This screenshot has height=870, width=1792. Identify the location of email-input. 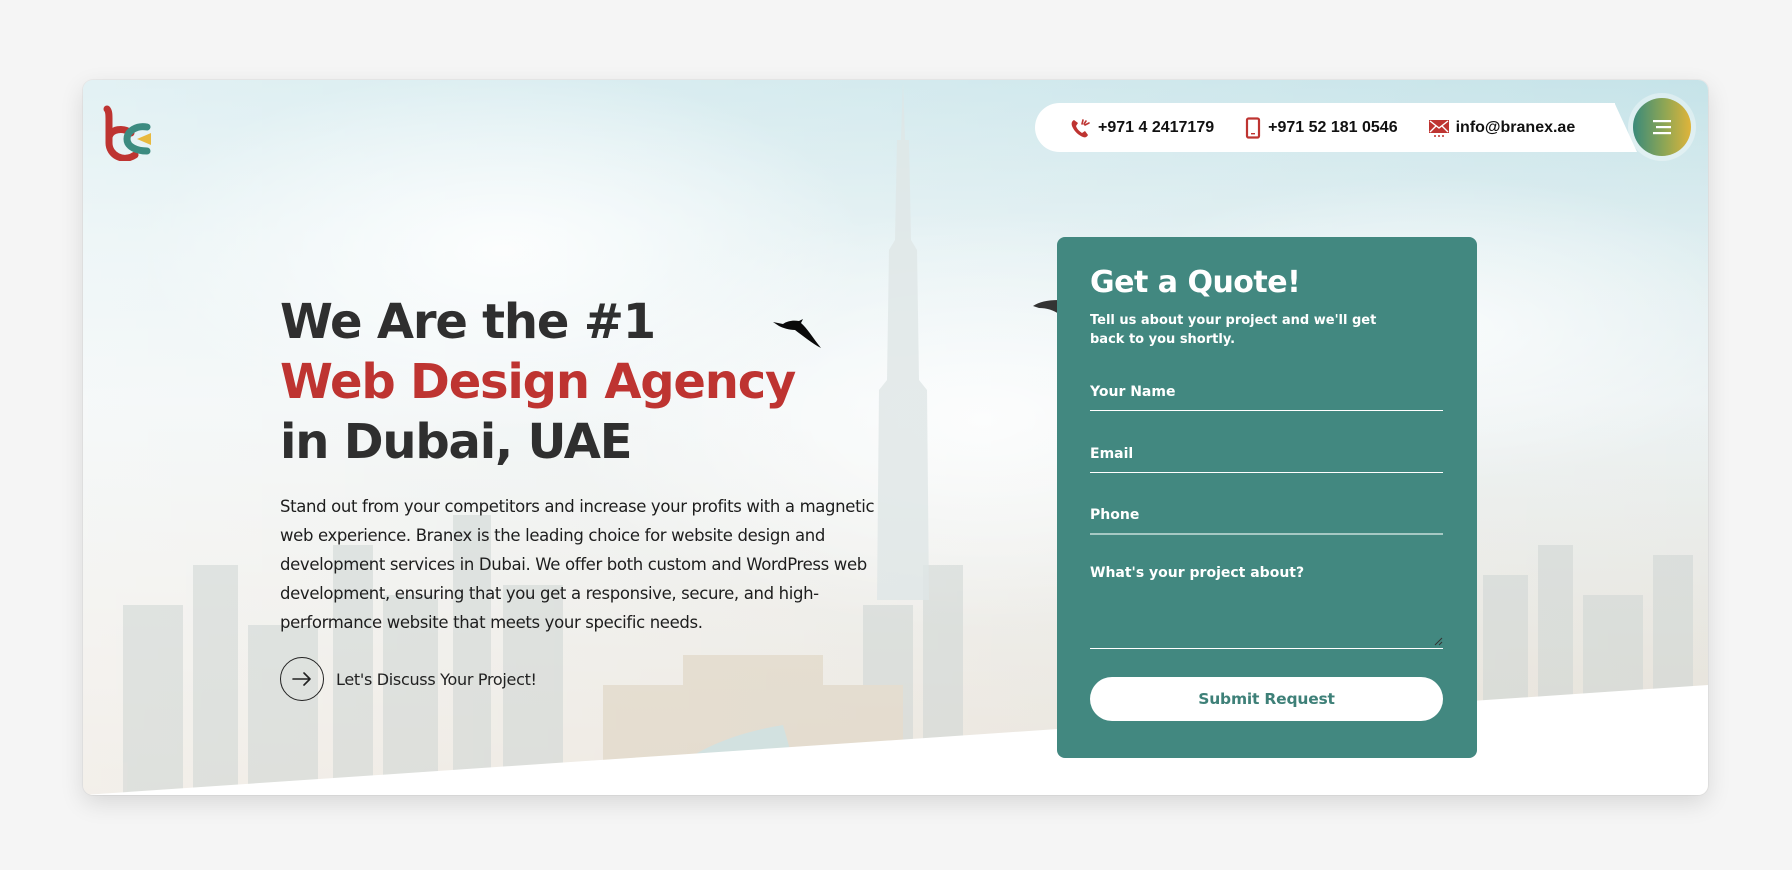
(1266, 449).